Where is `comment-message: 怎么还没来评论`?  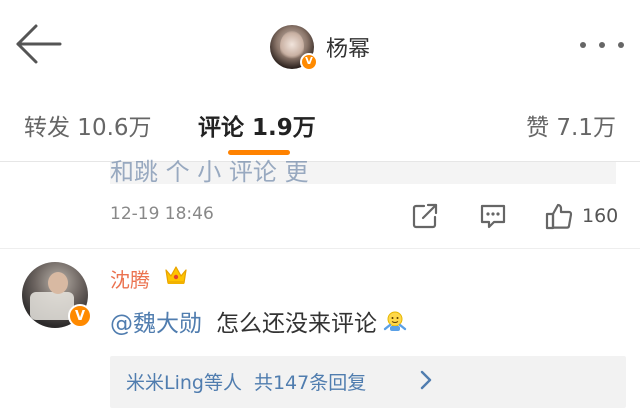
comment-message: 怎么还没来评论 is located at coordinates (296, 324).